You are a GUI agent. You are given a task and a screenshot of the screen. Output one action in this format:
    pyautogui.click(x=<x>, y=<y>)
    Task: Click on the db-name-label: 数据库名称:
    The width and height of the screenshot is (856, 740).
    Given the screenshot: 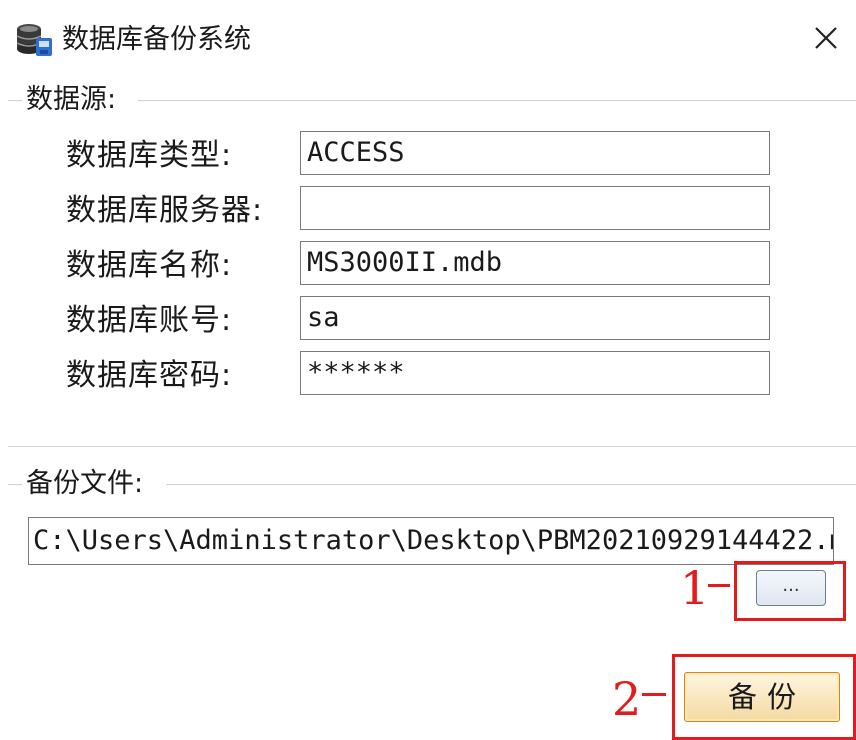 What is the action you would take?
    pyautogui.click(x=149, y=265)
    